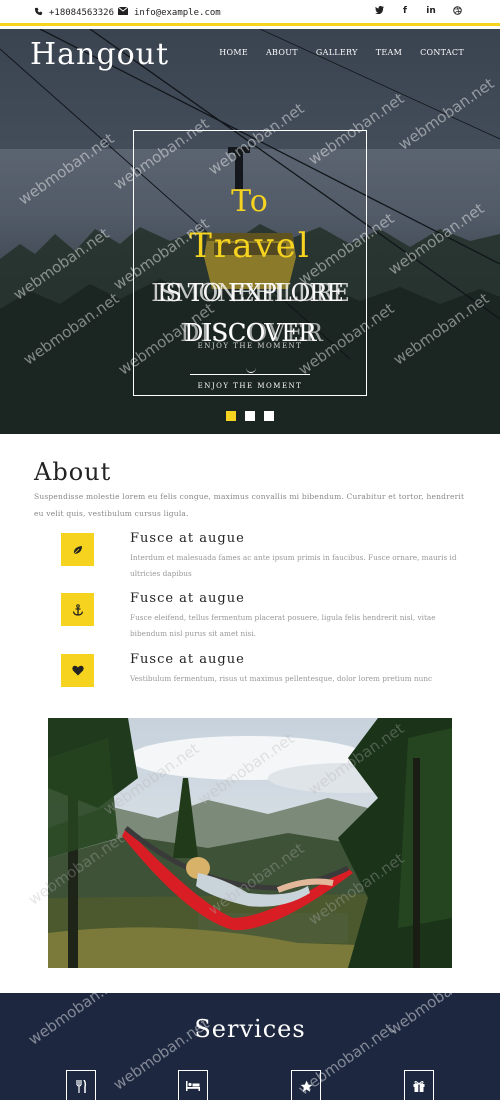 The image size is (500, 1102). Describe the element at coordinates (306, 1086) in the screenshot. I see `star-icon` at that location.